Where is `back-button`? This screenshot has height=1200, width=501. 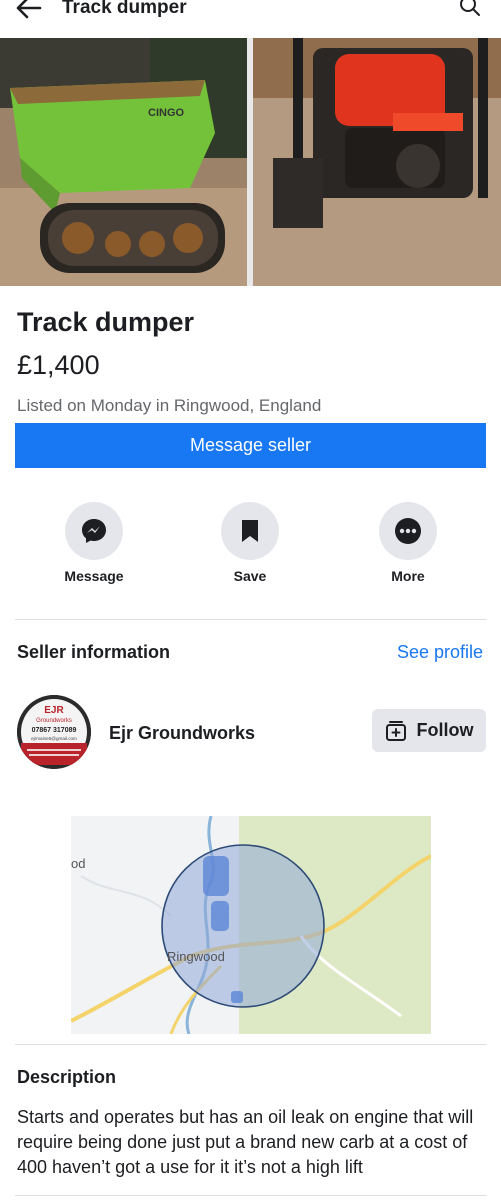 back-button is located at coordinates (29, 10).